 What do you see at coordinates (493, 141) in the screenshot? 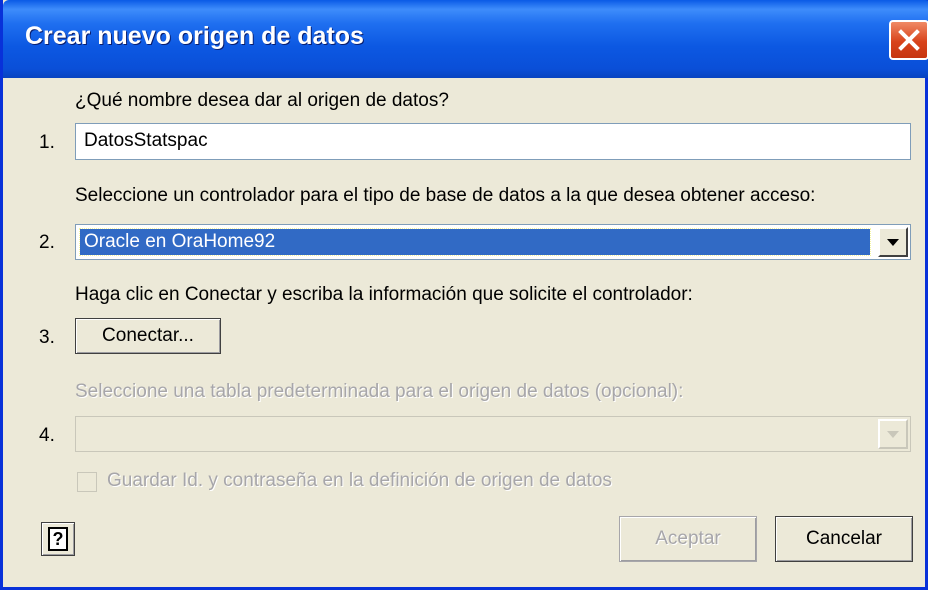
I see `datasource-name-input: DatosStatspac` at bounding box center [493, 141].